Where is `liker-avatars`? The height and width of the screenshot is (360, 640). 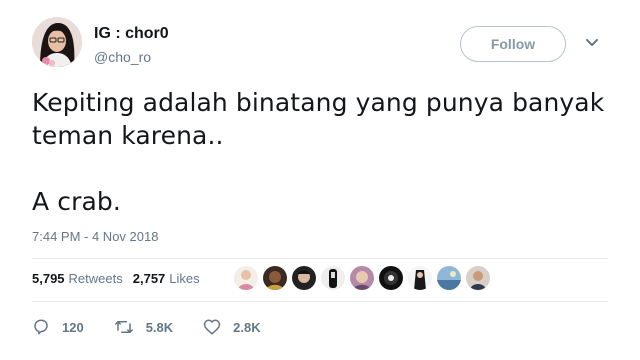
liker-avatars is located at coordinates (364, 278).